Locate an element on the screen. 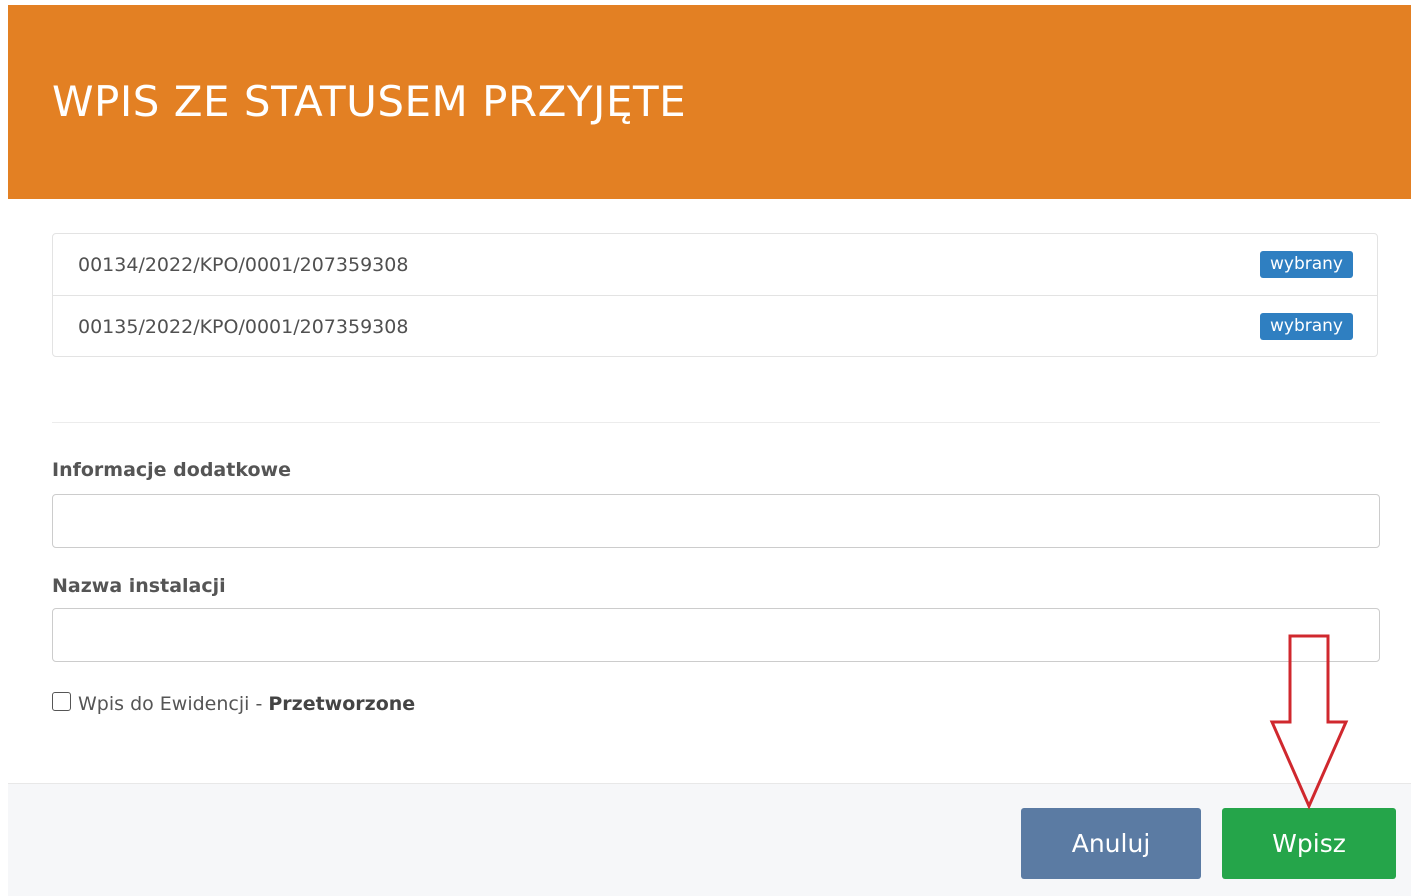 Image resolution: width=1411 pixels, height=896 pixels. installation-name-label: Nazwa instalacji is located at coordinates (139, 586).